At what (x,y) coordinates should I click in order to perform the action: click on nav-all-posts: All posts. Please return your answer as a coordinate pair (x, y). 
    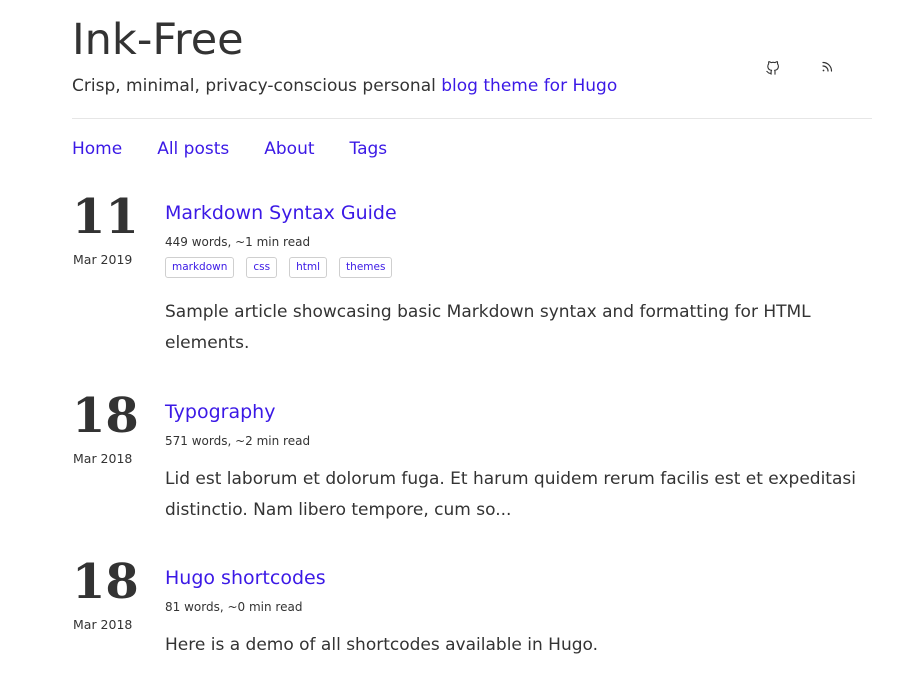
    Looking at the image, I should click on (193, 149).